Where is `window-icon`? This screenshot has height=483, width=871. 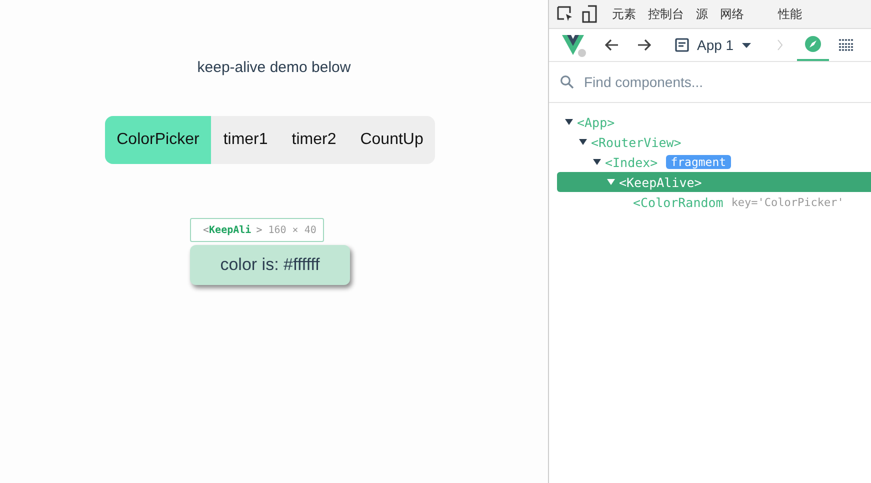 window-icon is located at coordinates (682, 45).